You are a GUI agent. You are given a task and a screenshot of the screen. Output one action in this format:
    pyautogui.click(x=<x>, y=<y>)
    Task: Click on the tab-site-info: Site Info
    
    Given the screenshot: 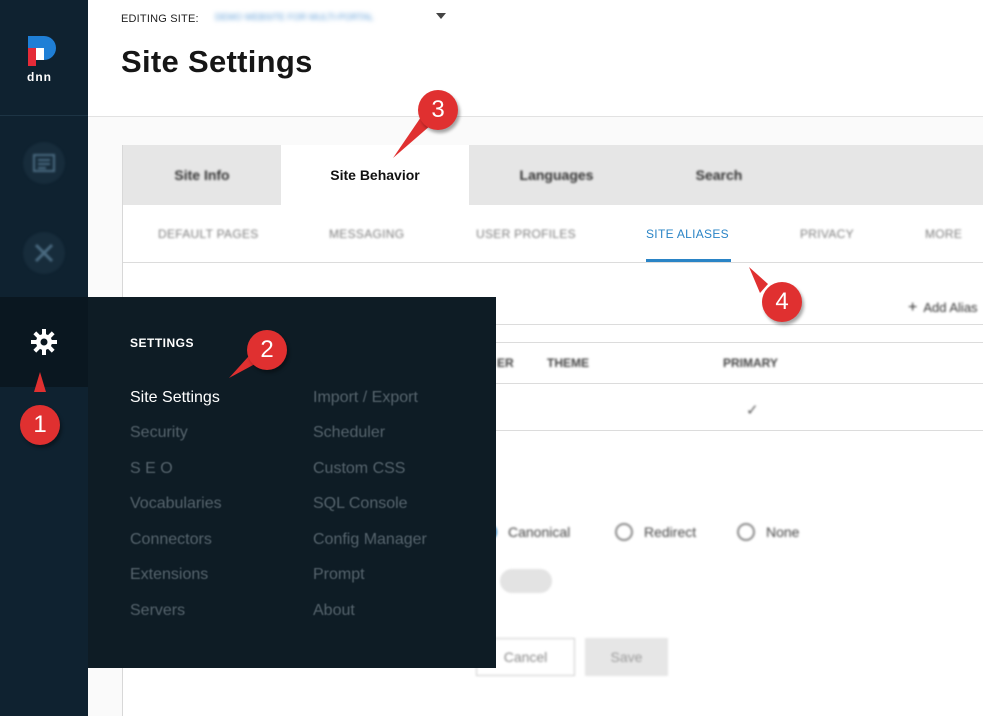 What is the action you would take?
    pyautogui.click(x=202, y=175)
    